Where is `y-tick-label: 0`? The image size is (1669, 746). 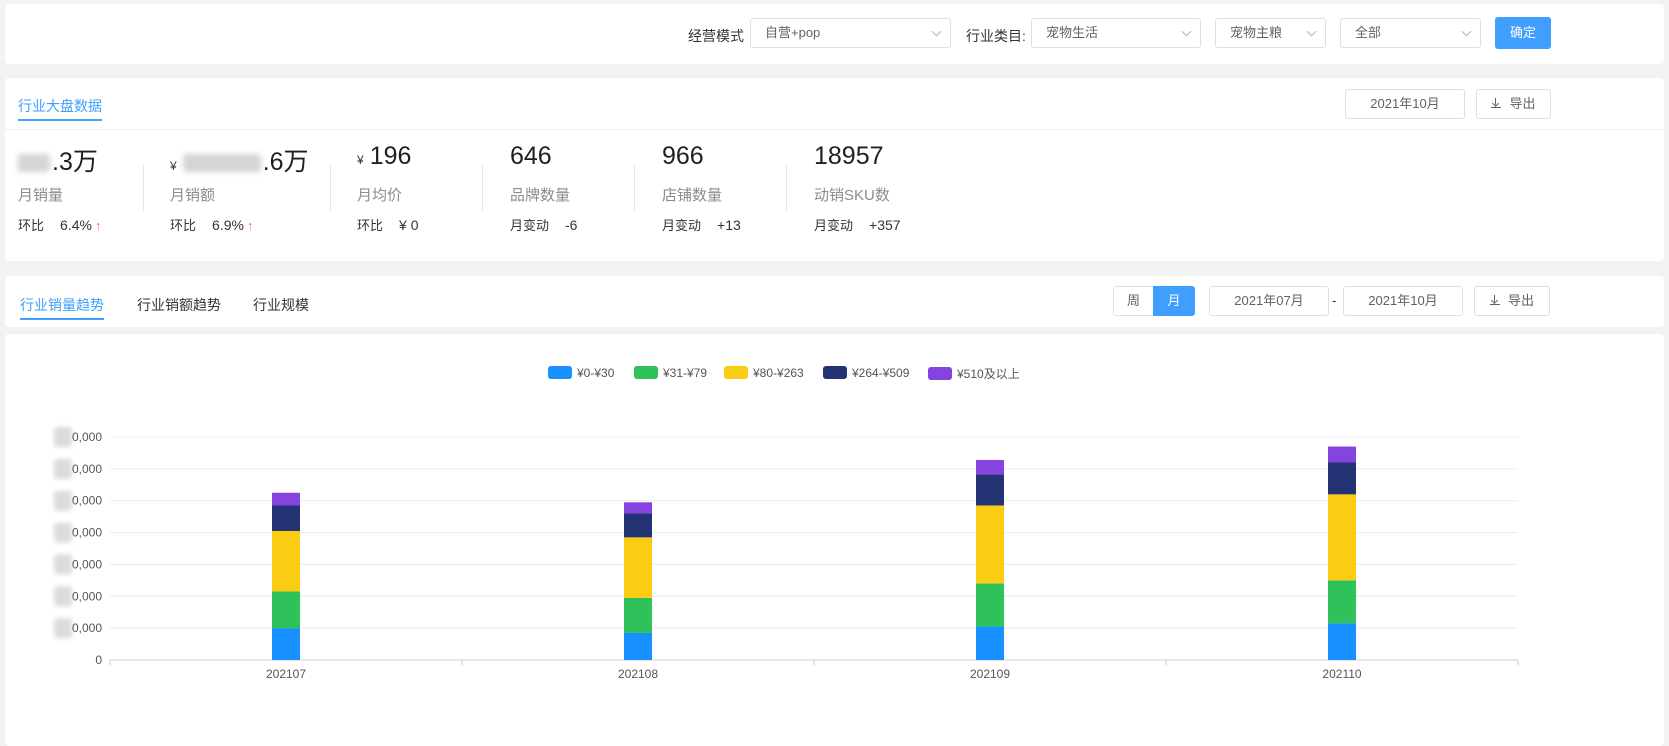
y-tick-label: 0 is located at coordinates (98, 660).